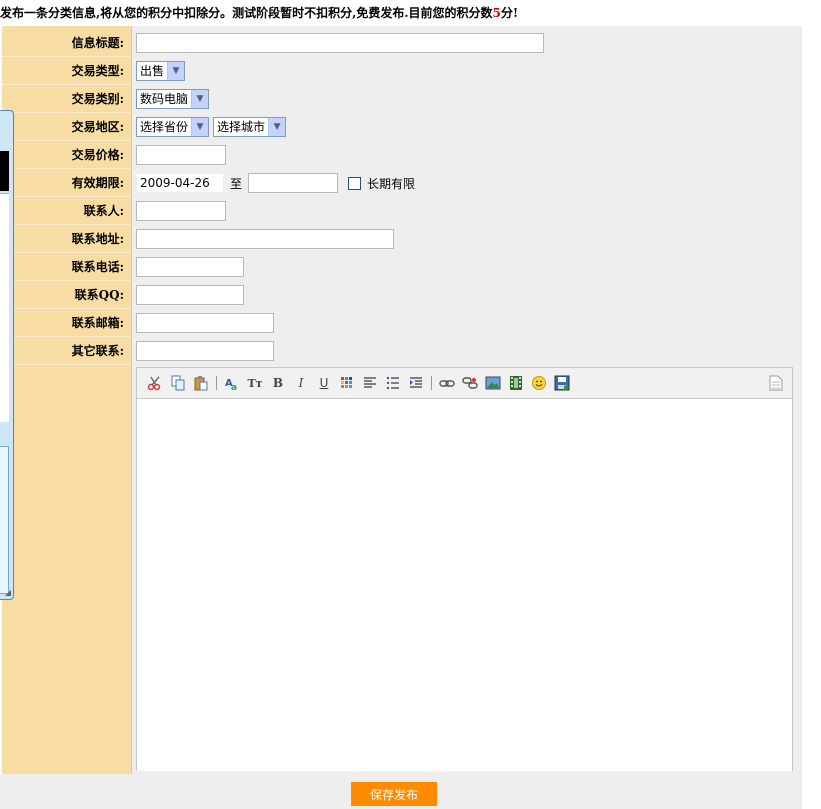 The image size is (821, 809). I want to click on row-contact-email: 联系邮箱:, so click(402, 323).